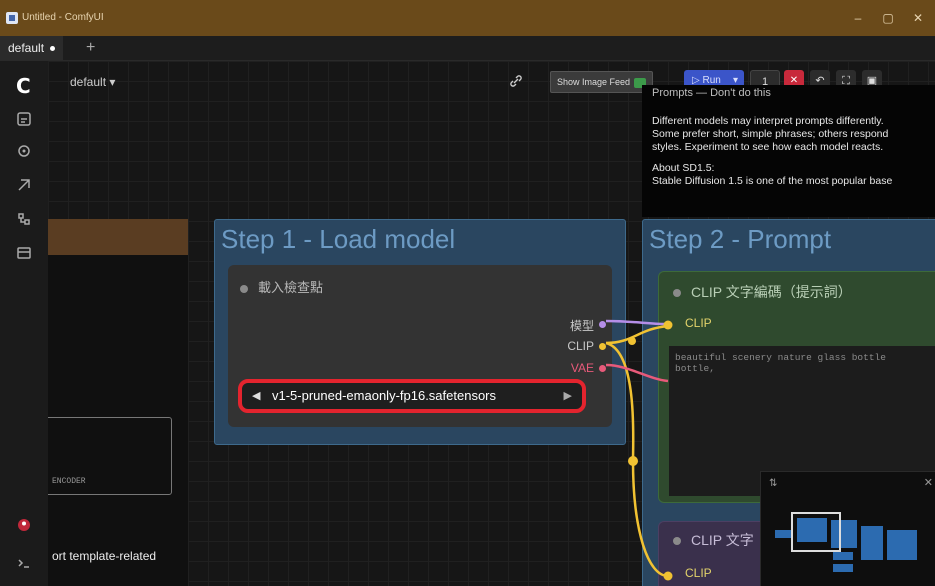  I want to click on tab-label: default, so click(26, 48).